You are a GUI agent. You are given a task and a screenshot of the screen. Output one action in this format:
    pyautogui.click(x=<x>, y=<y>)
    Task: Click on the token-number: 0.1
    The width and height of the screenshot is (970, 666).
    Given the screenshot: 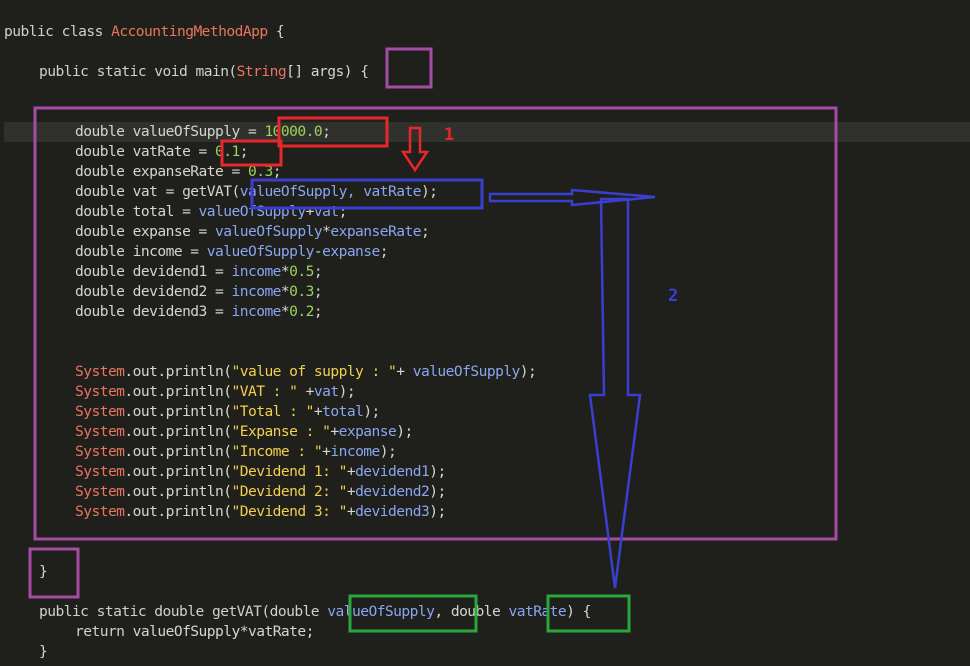 What is the action you would take?
    pyautogui.click(x=227, y=151)
    